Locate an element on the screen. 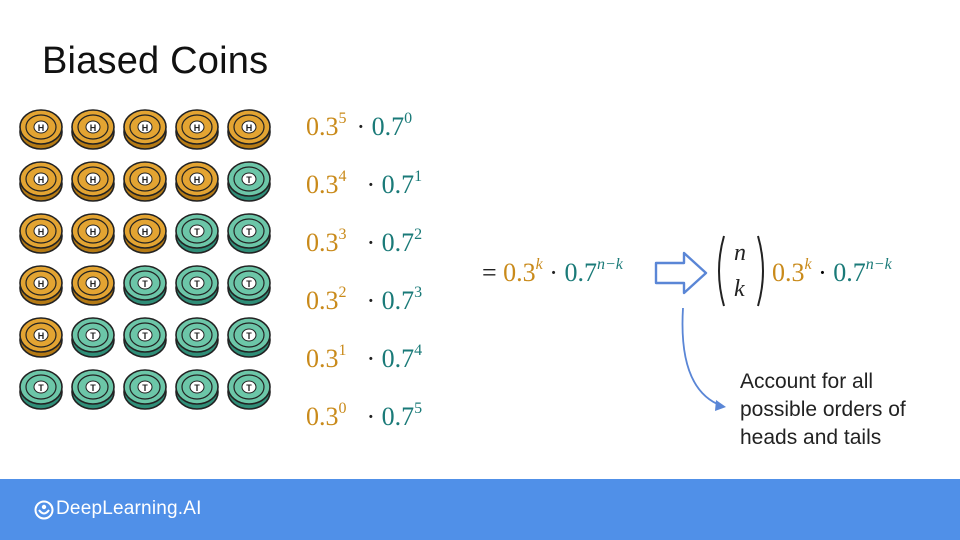 This screenshot has width=960, height=540. coin-row: HHTTT is located at coordinates (148, 285).